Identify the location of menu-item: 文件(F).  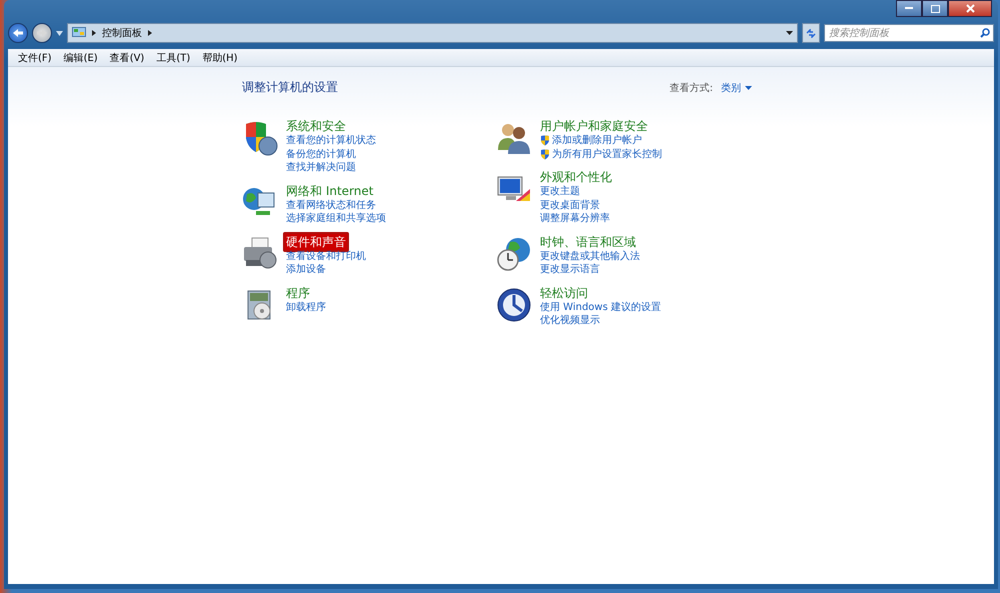
(35, 57).